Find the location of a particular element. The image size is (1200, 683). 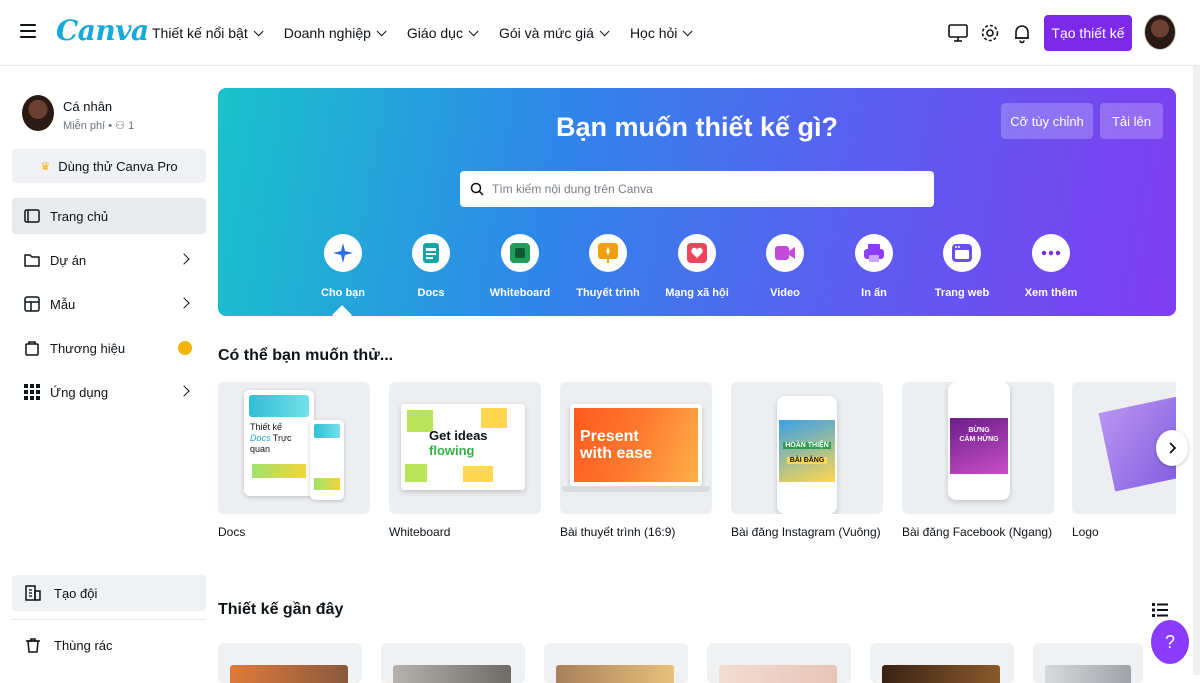

card-label: Logo is located at coordinates (1085, 532).